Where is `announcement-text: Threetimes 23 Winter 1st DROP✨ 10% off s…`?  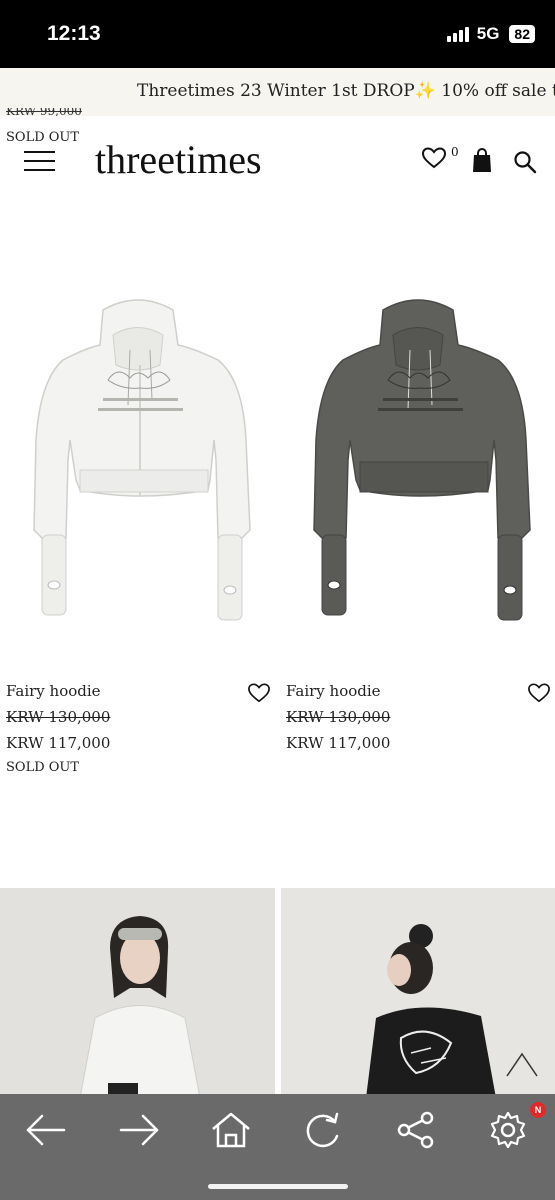 announcement-text: Threetimes 23 Winter 1st DROP✨ 10% off s… is located at coordinates (346, 91).